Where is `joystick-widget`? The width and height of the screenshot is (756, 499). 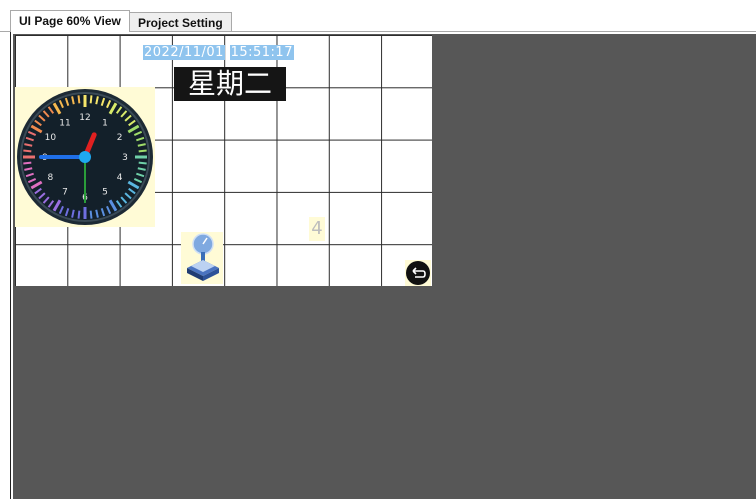 joystick-widget is located at coordinates (202, 258).